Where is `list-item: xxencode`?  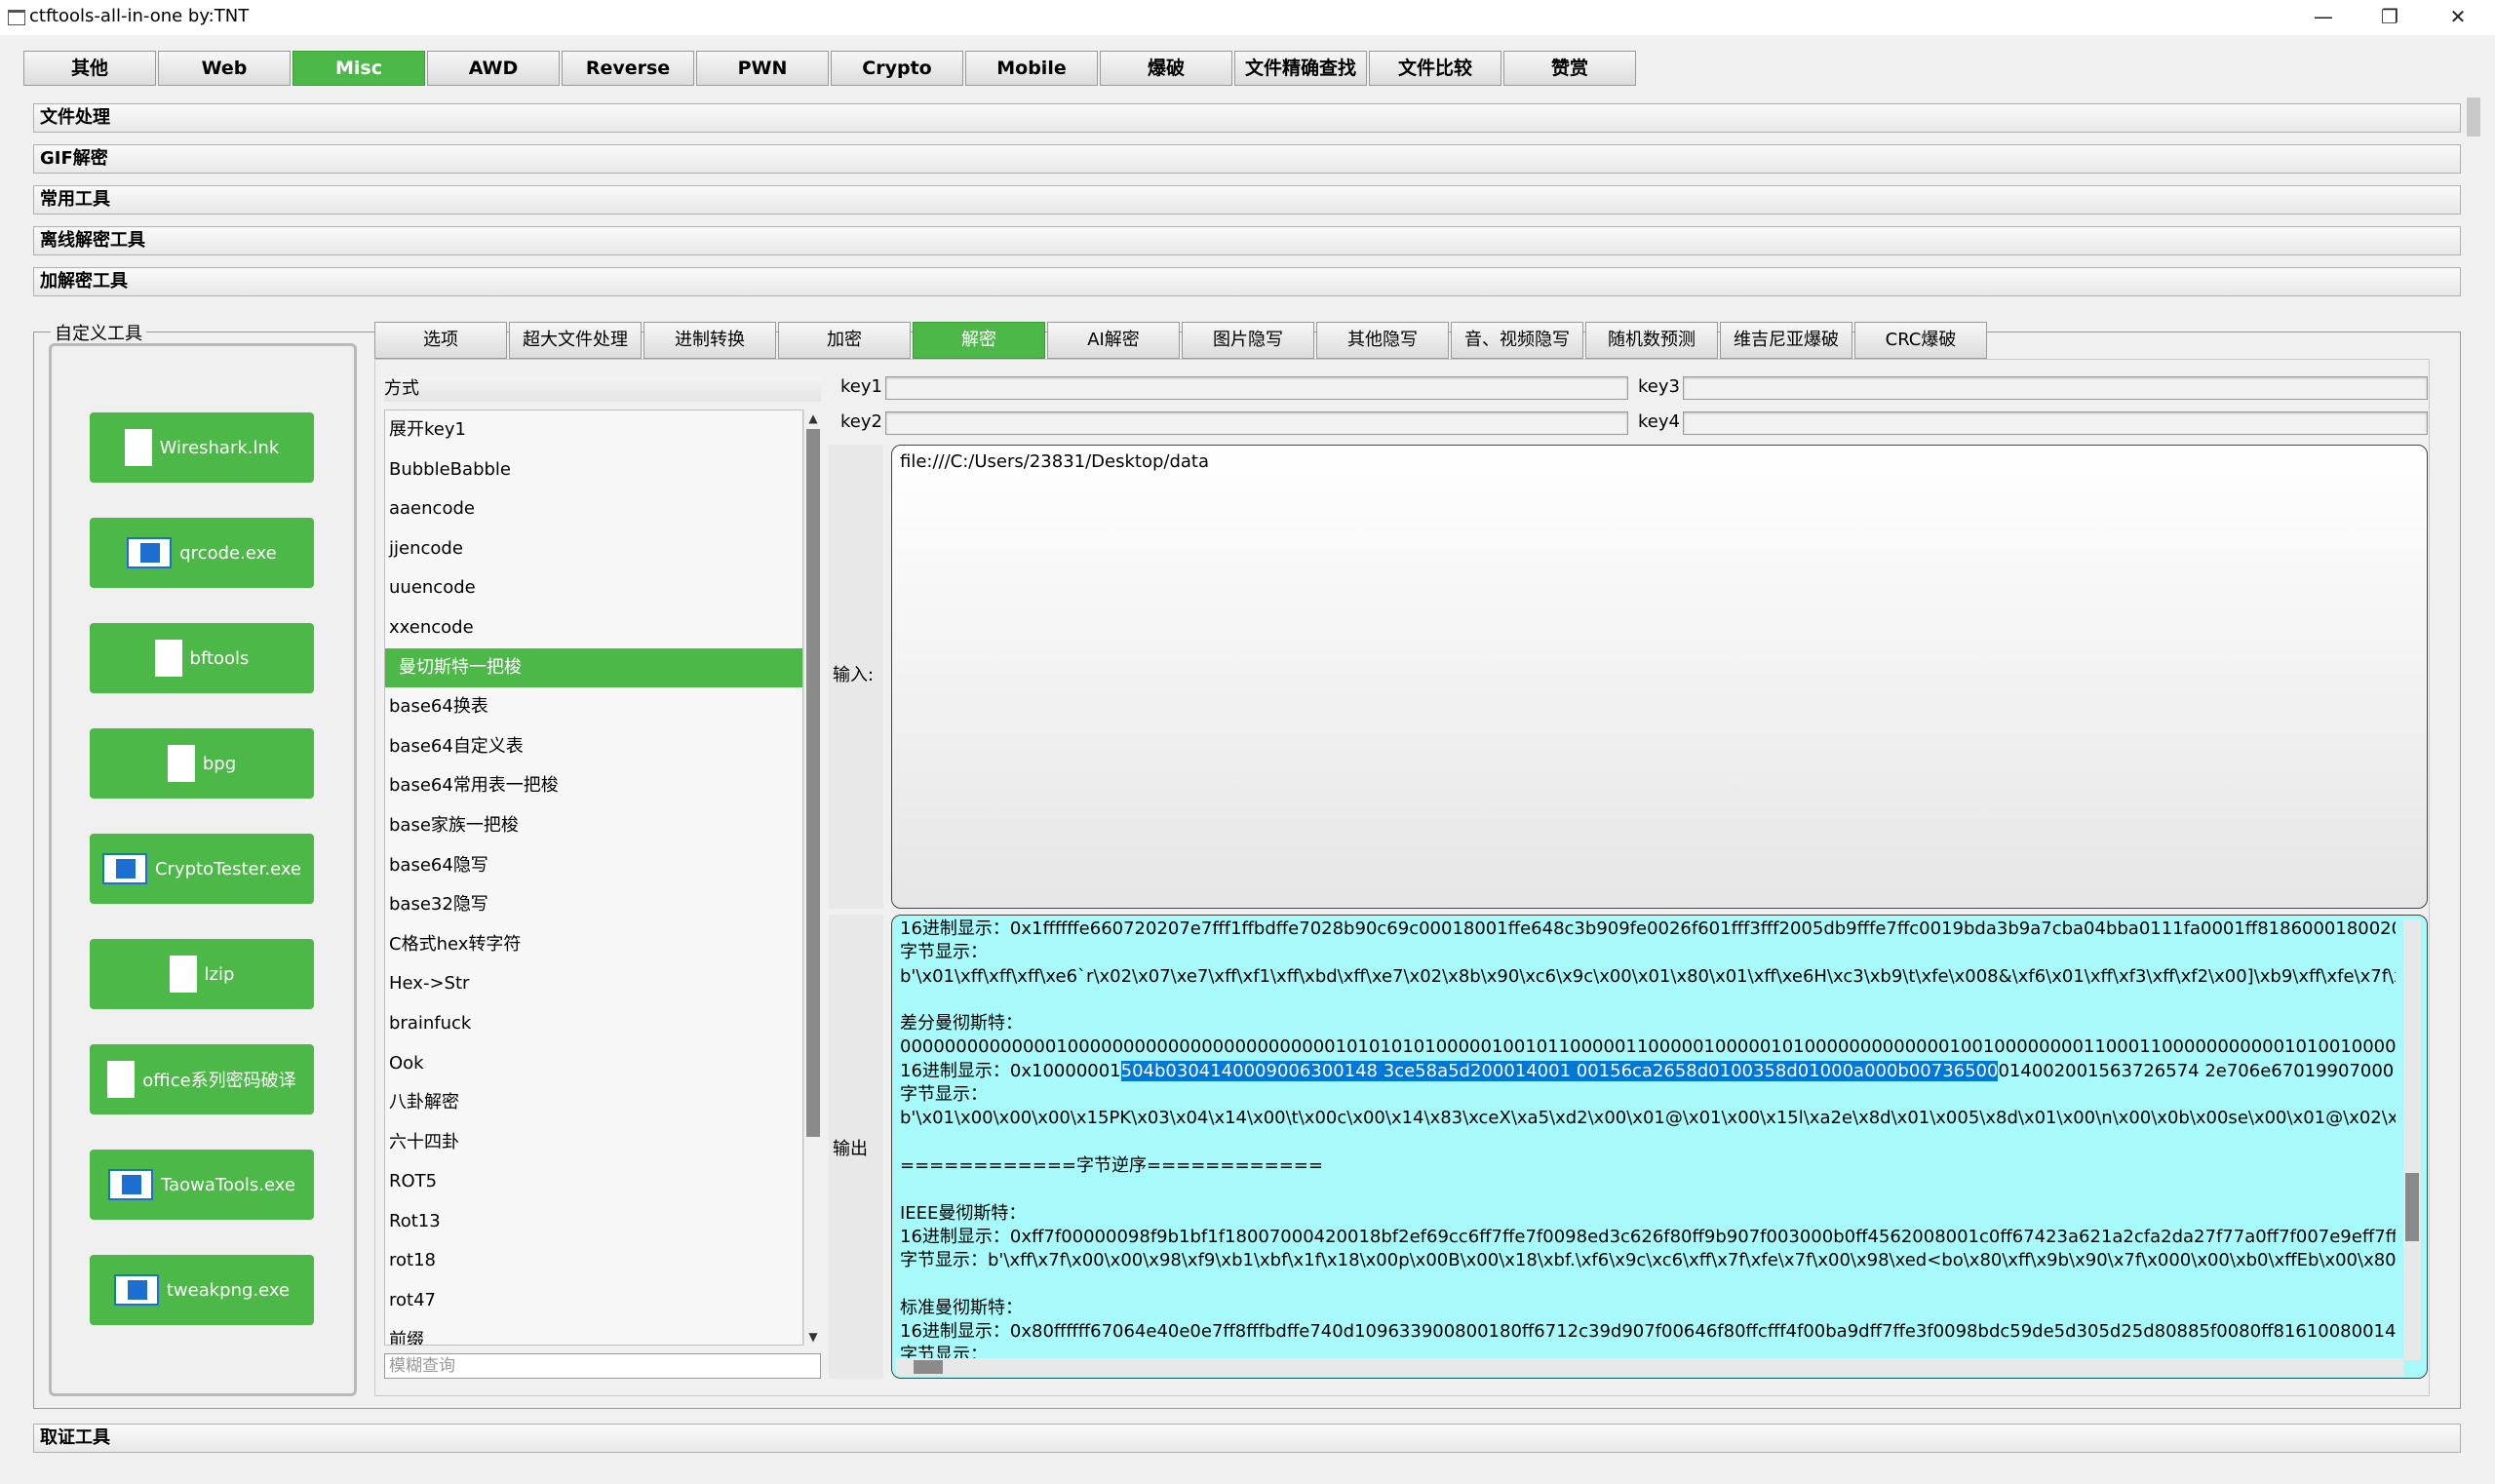
list-item: xxencode is located at coordinates (593, 628).